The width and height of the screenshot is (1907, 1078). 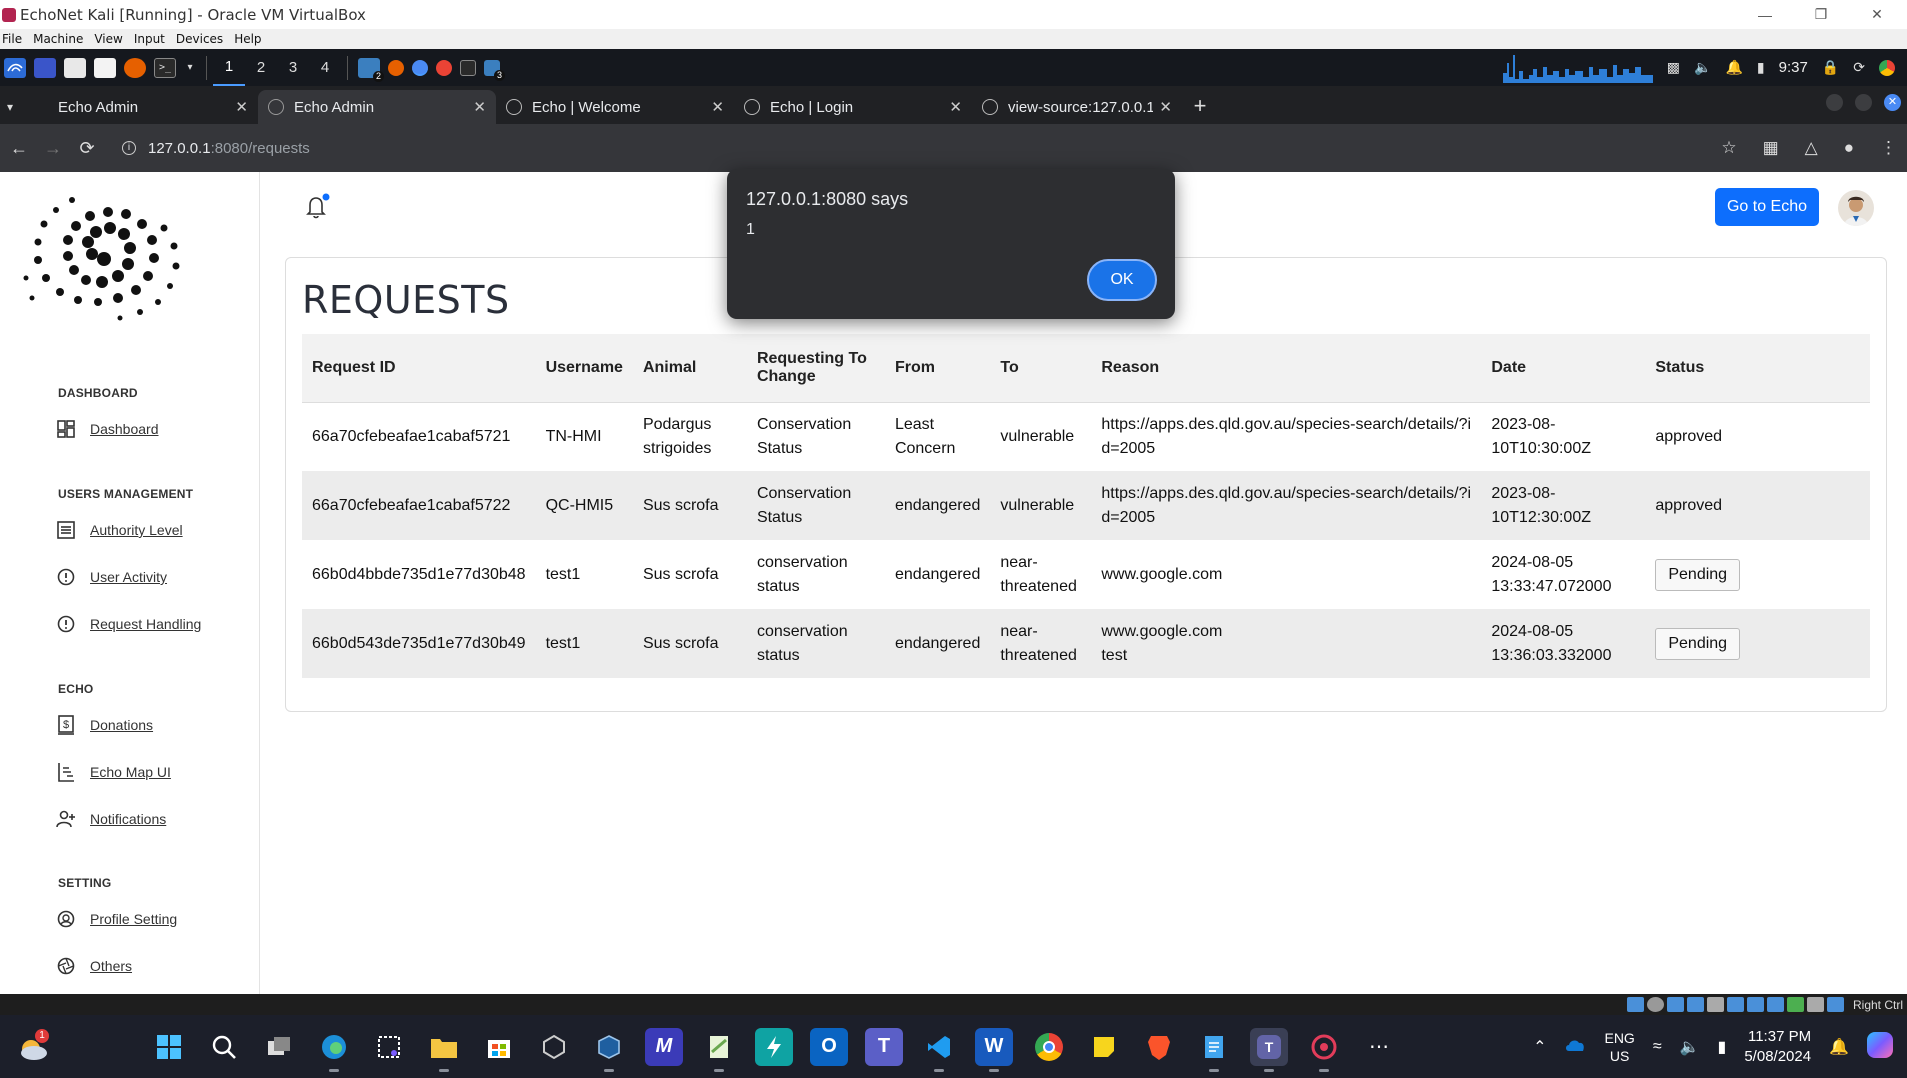 What do you see at coordinates (104, 725) in the screenshot?
I see `sidebar-item-donations: $ Donations` at bounding box center [104, 725].